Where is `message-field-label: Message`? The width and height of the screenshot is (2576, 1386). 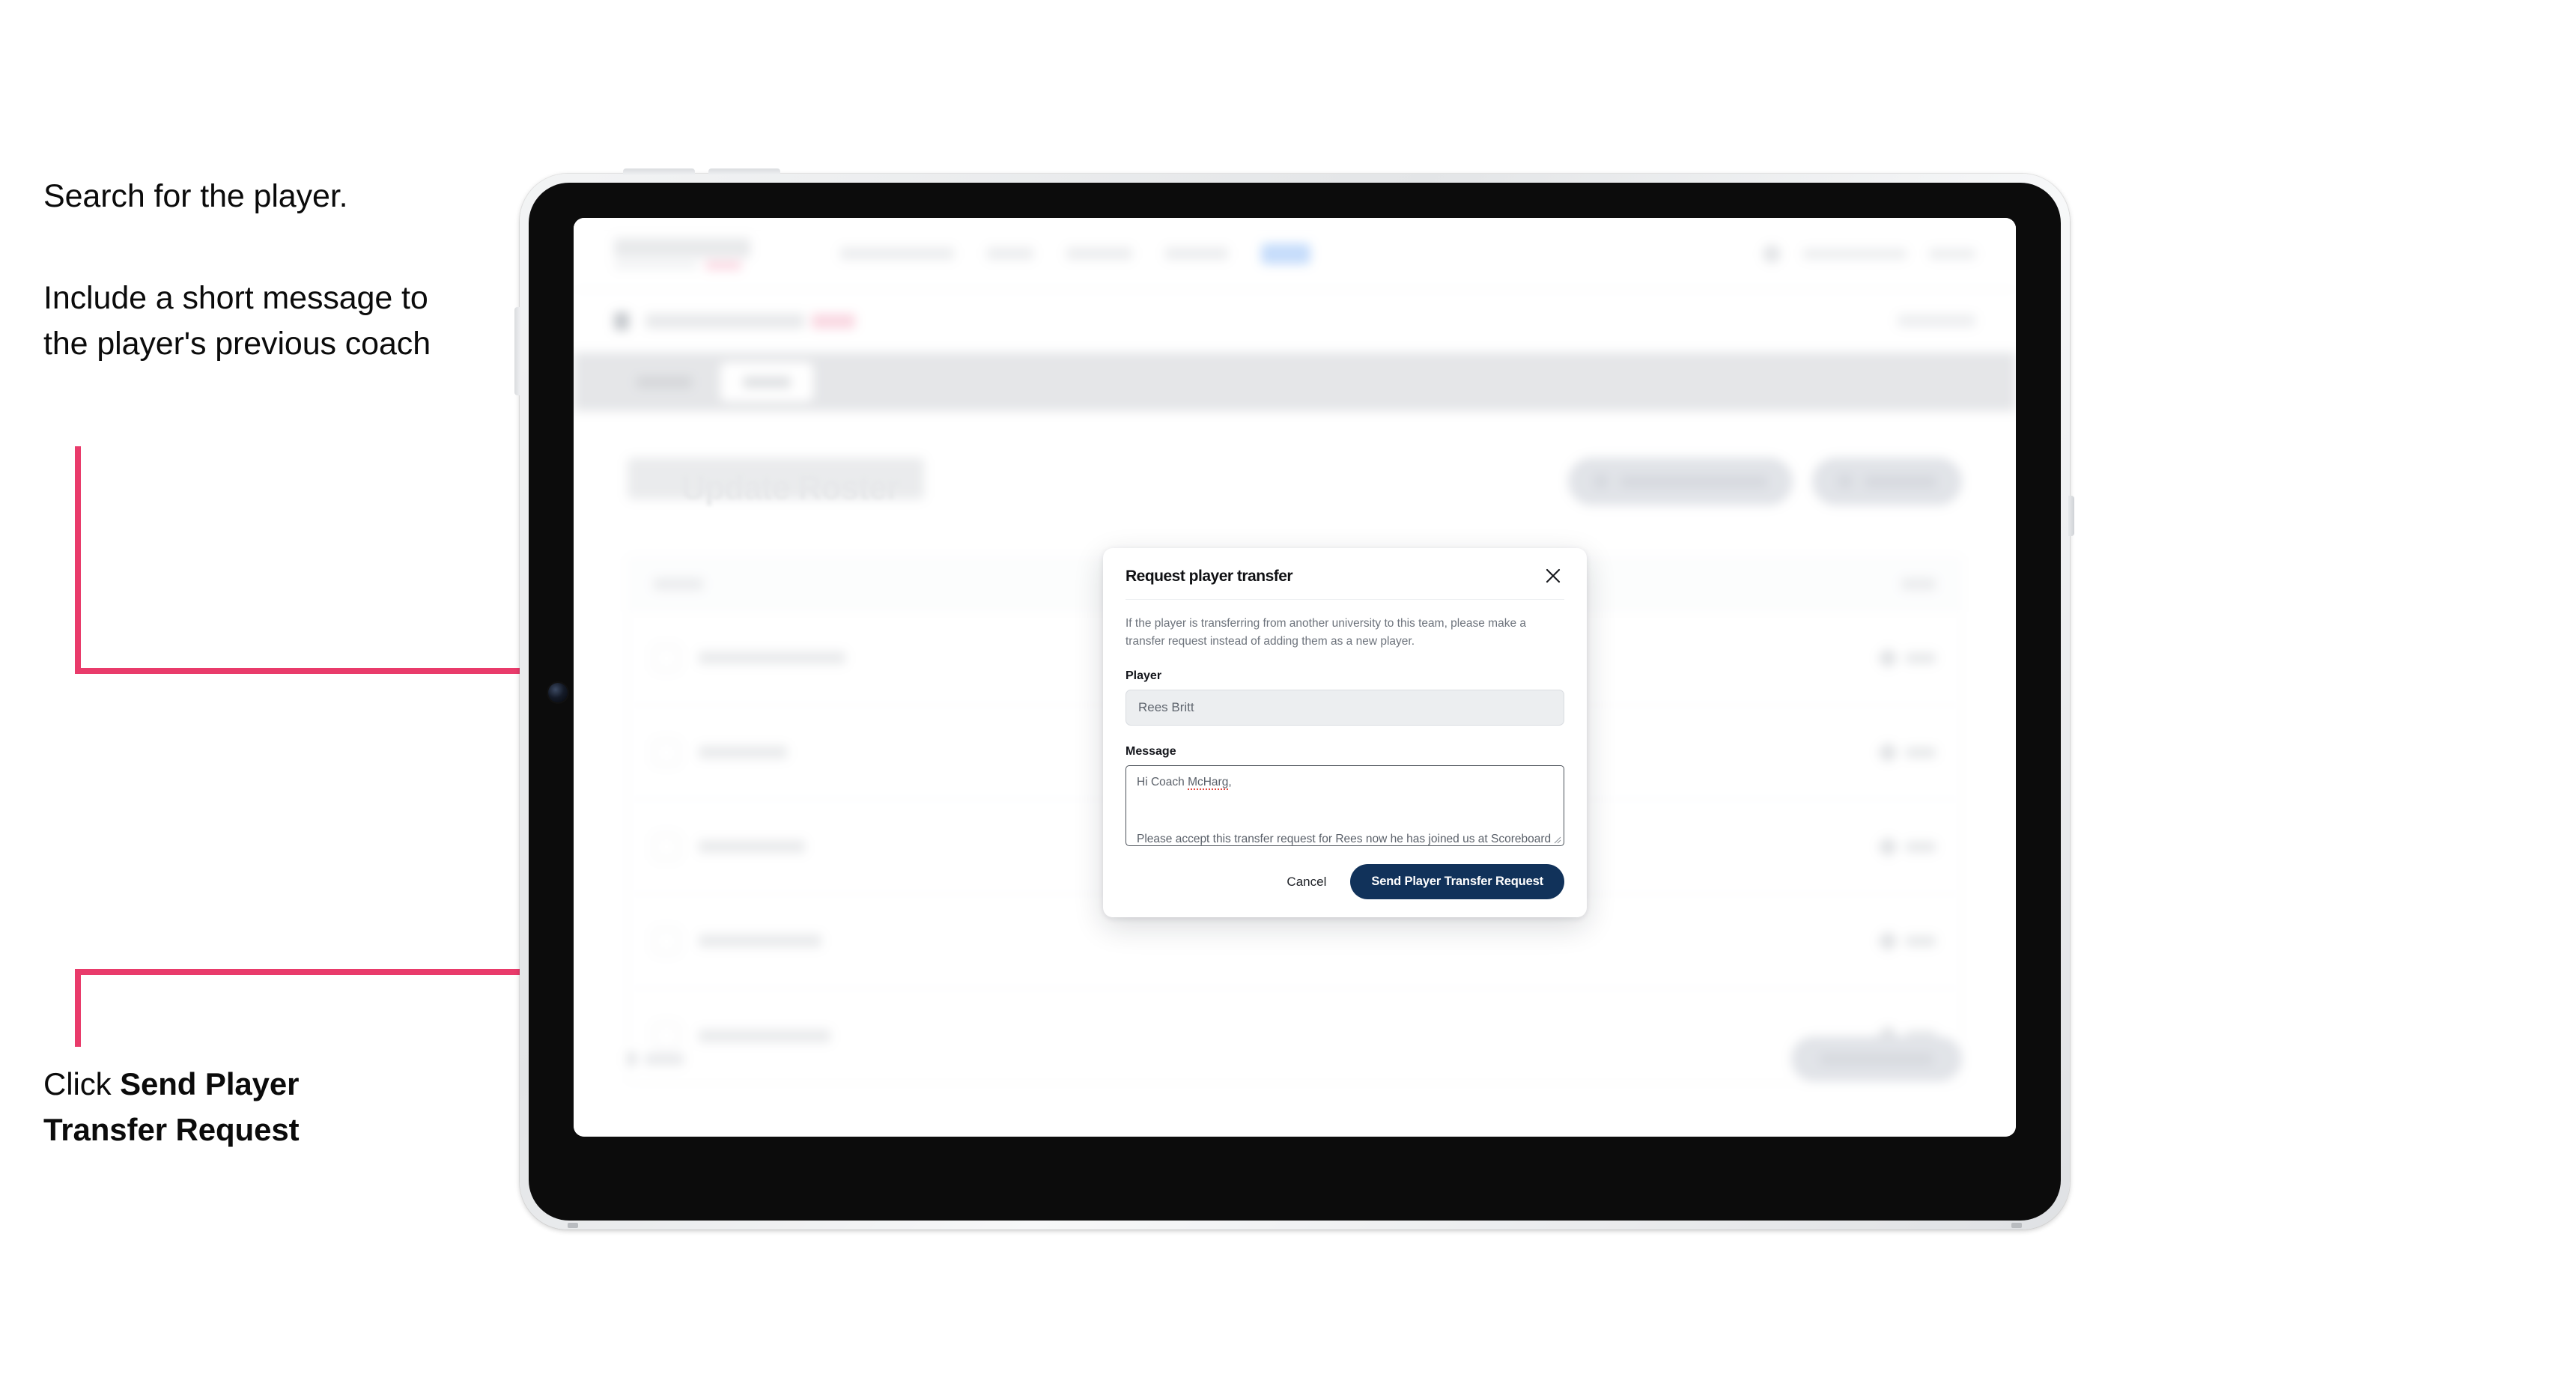
message-field-label: Message is located at coordinates (1151, 752).